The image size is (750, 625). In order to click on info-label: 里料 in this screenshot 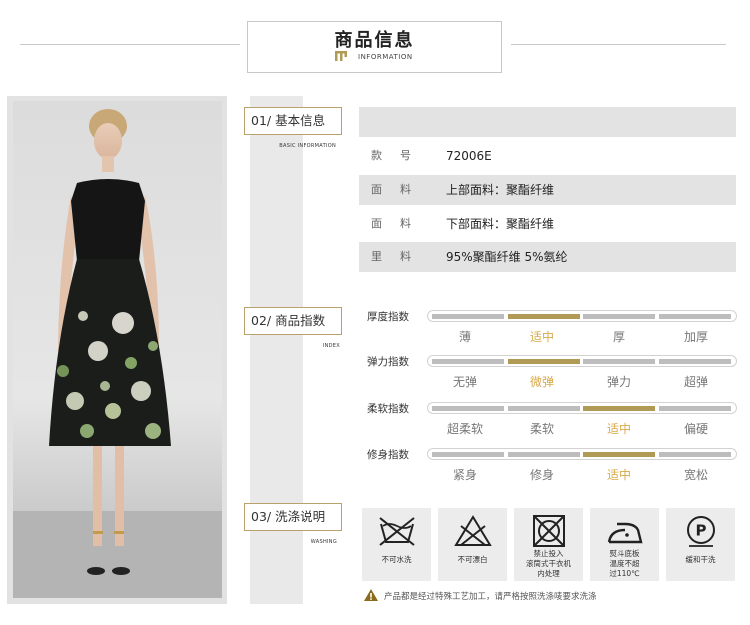, I will do `click(400, 256)`.